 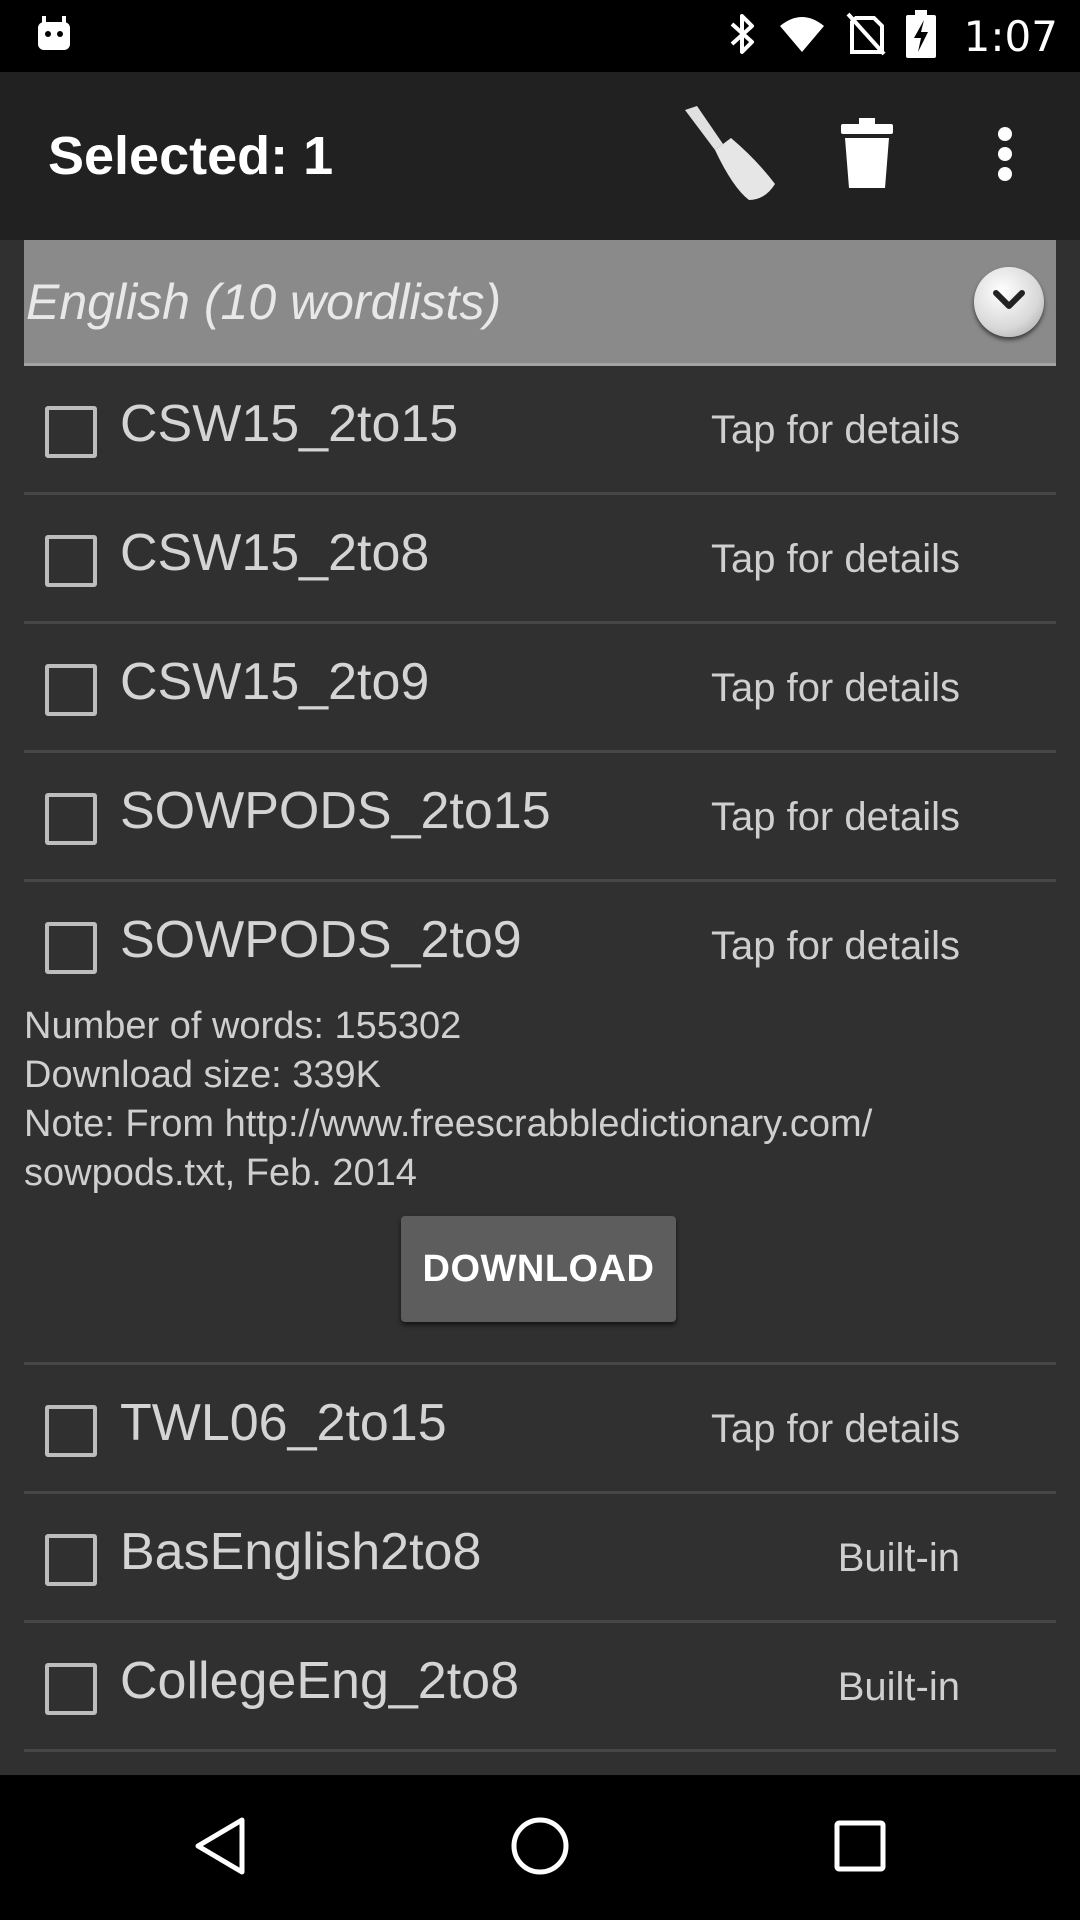 What do you see at coordinates (264, 301) in the screenshot?
I see `group-title: English (10 wordlists)` at bounding box center [264, 301].